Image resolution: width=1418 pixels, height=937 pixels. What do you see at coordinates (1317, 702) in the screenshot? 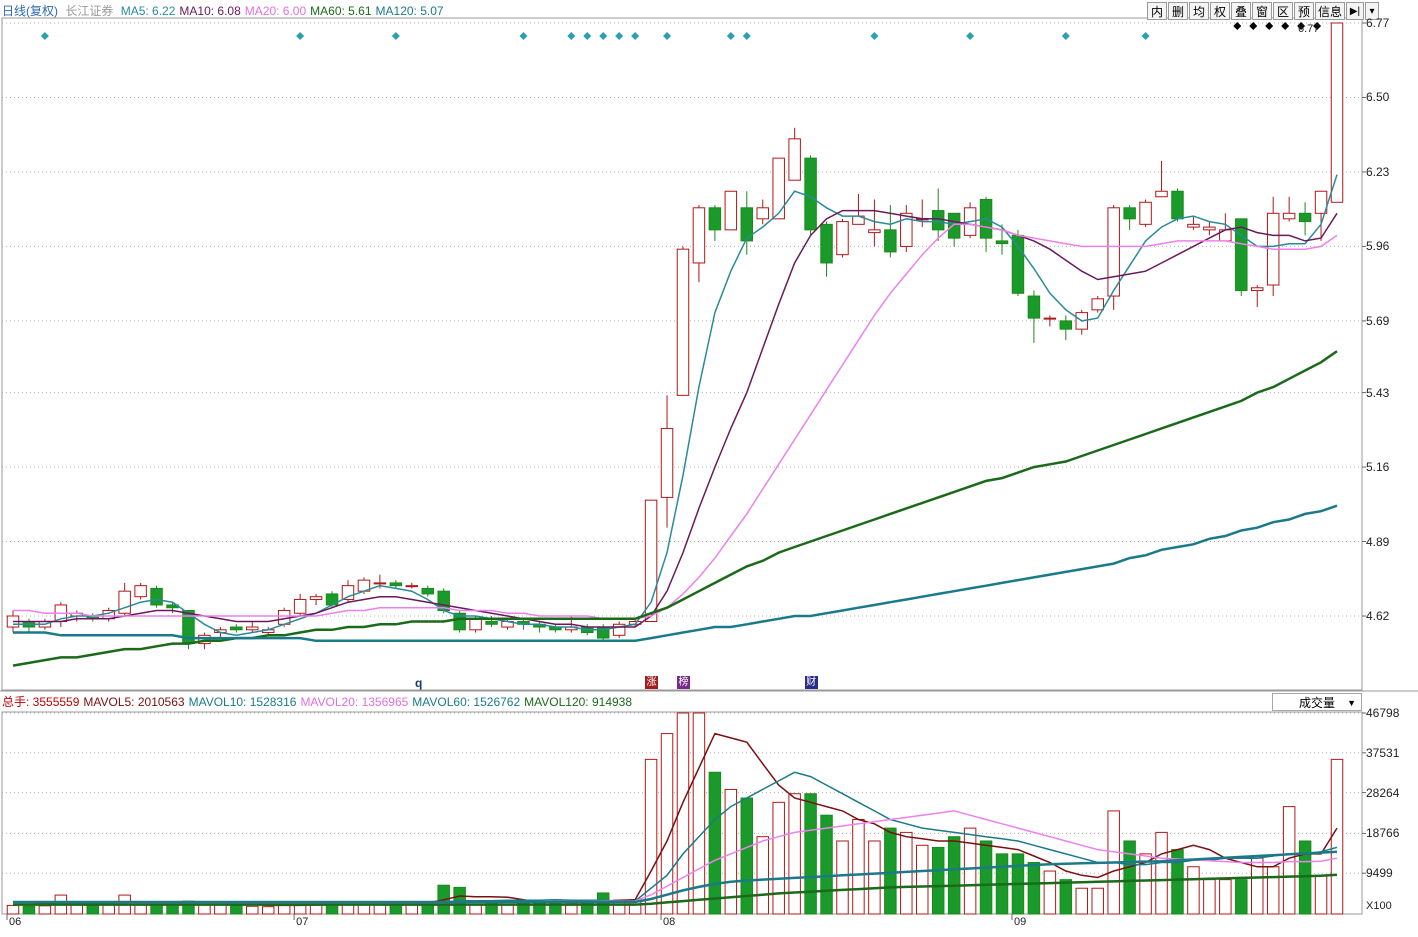
I see `indicator-dropdown: 成交量 ▼` at bounding box center [1317, 702].